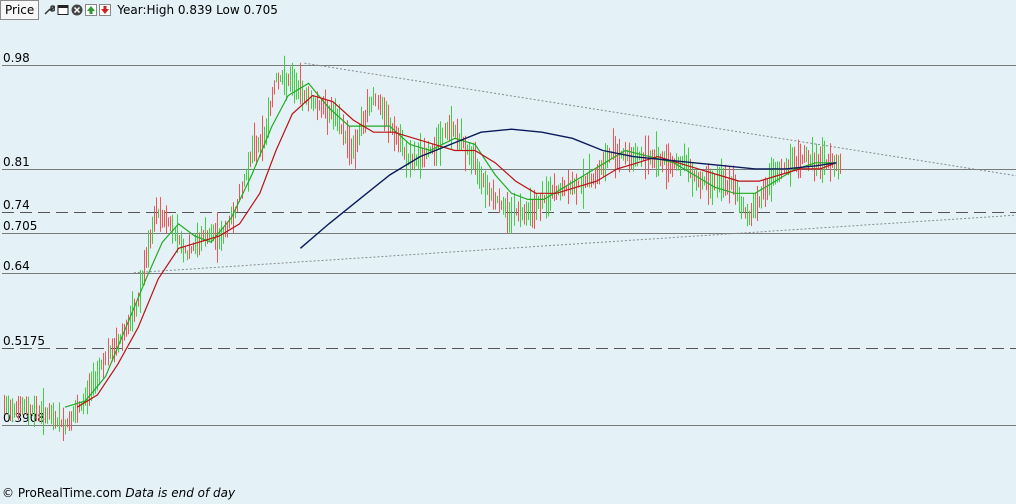 The image size is (1016, 504). What do you see at coordinates (77, 10) in the screenshot?
I see `close-icon` at bounding box center [77, 10].